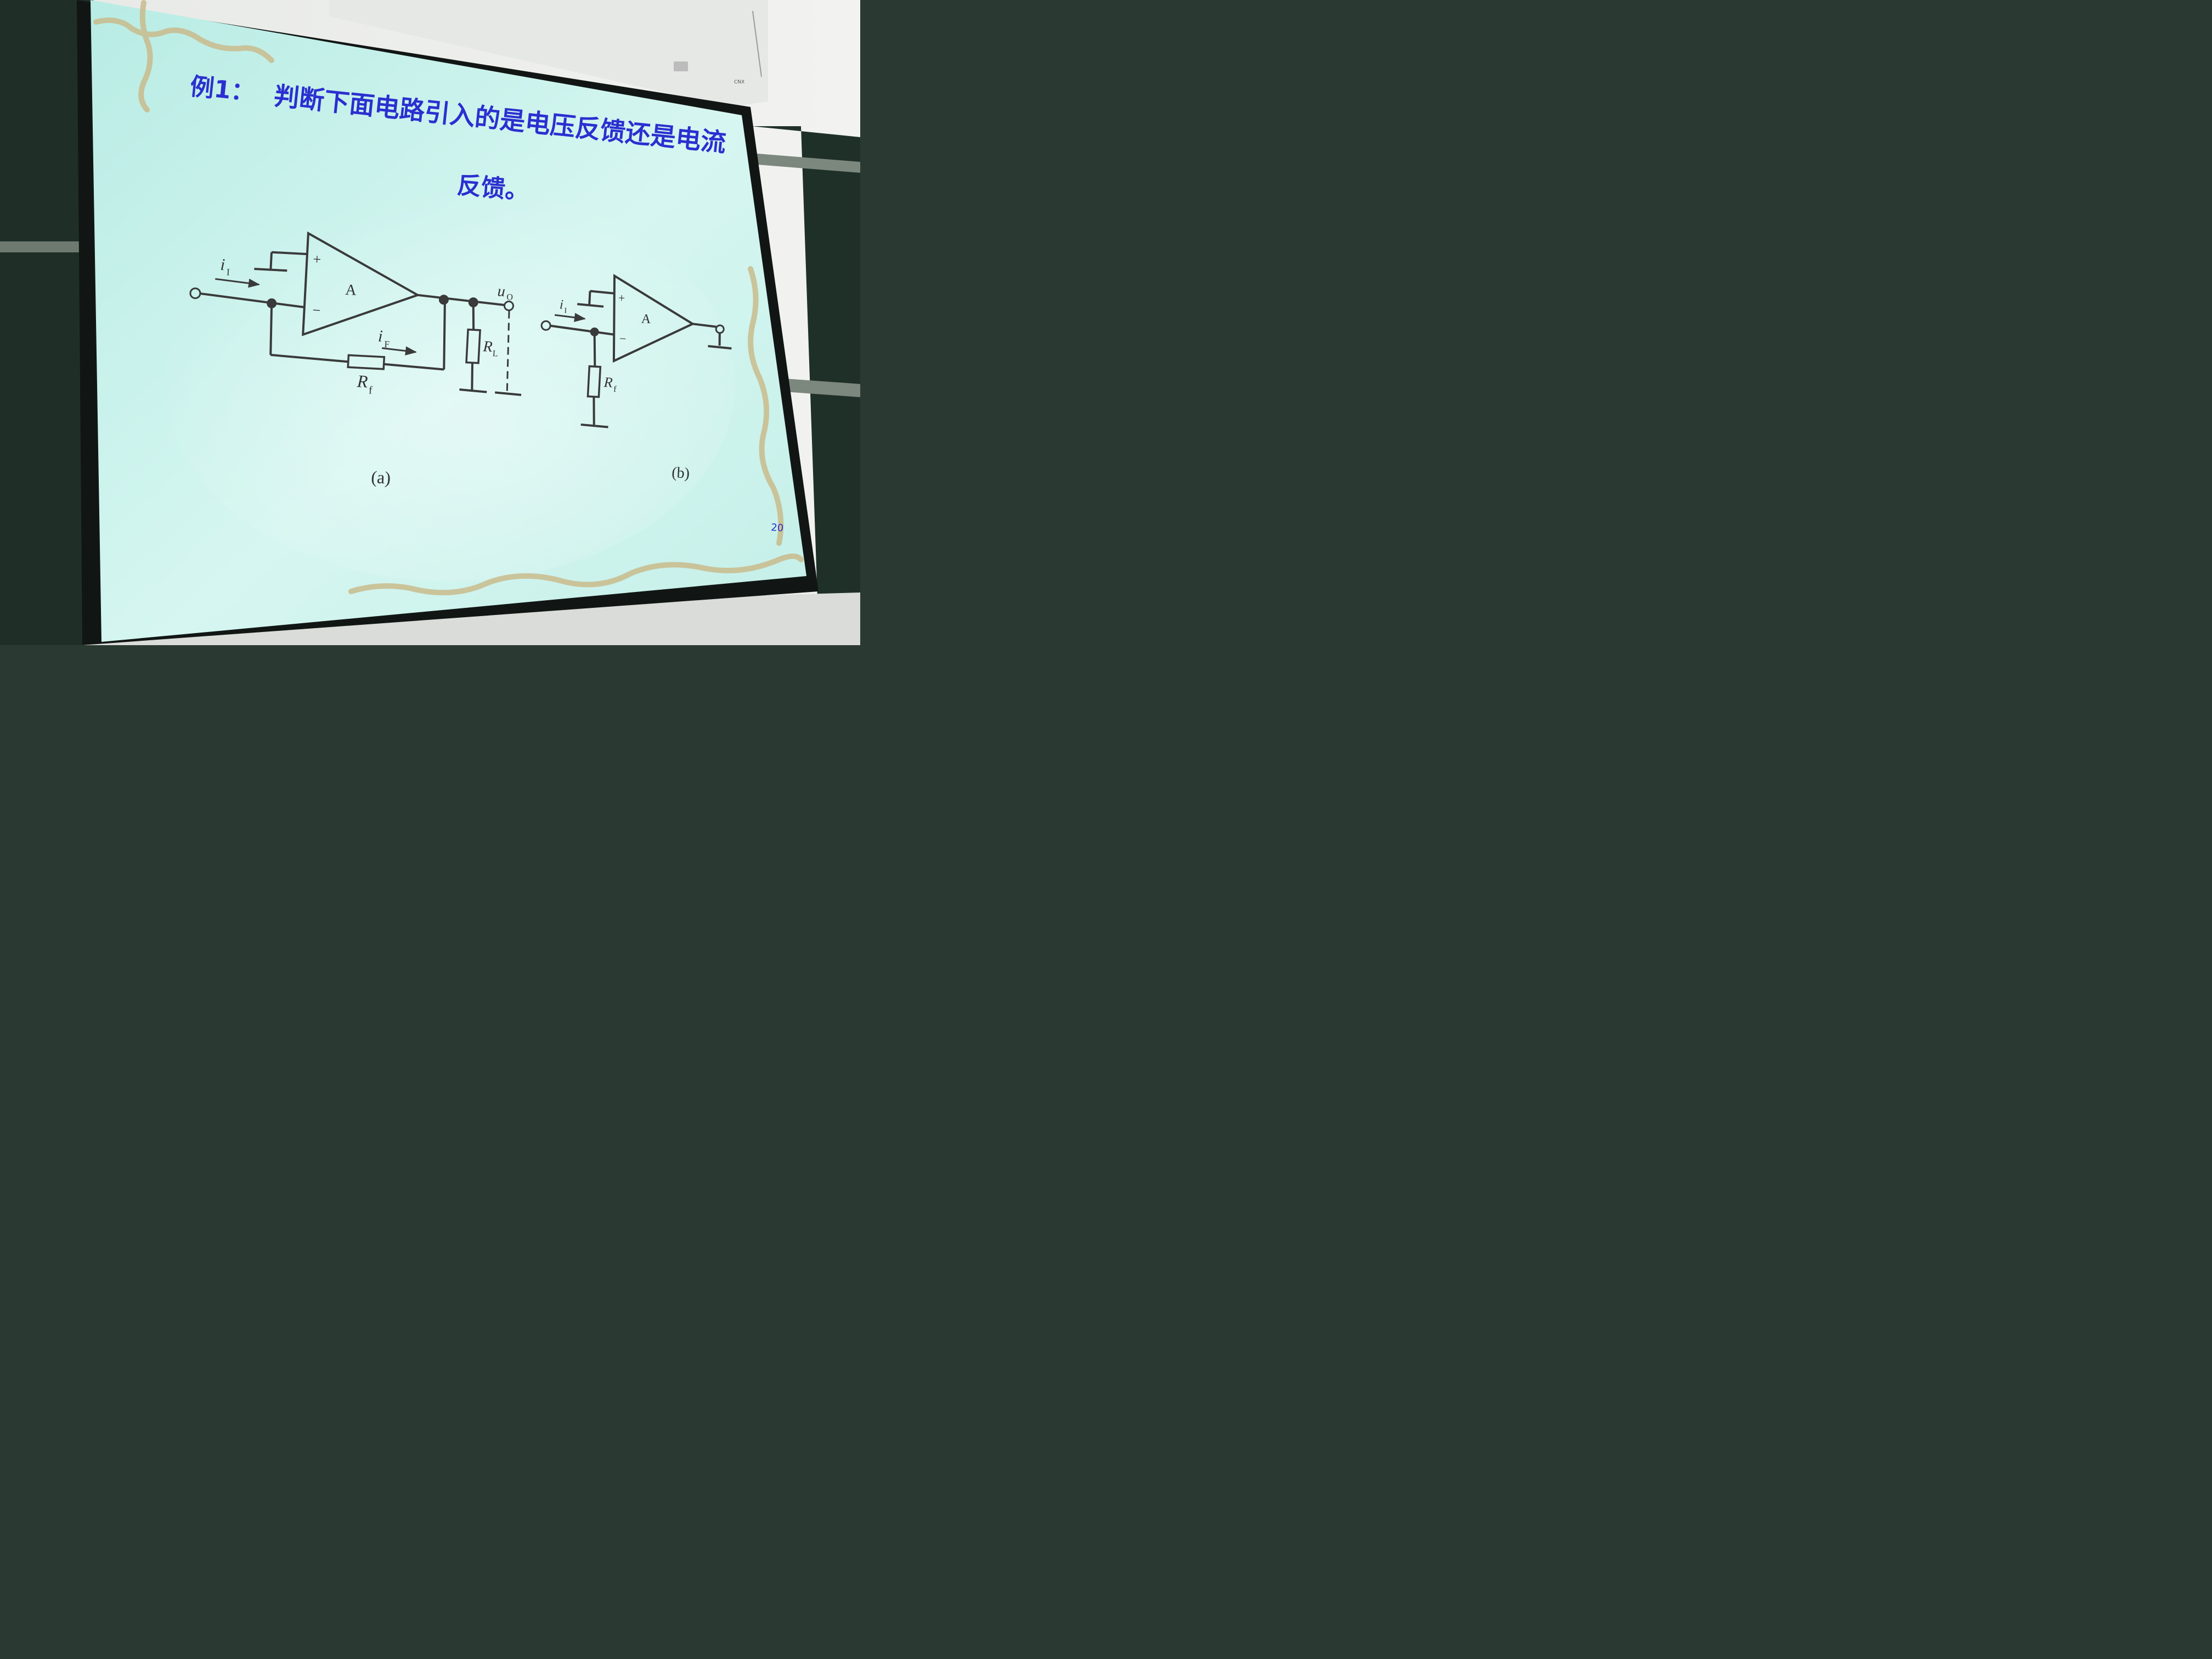 This screenshot has width=2212, height=1659. Describe the element at coordinates (380, 336) in the screenshot. I see `feedback-current-label-a: i` at that location.